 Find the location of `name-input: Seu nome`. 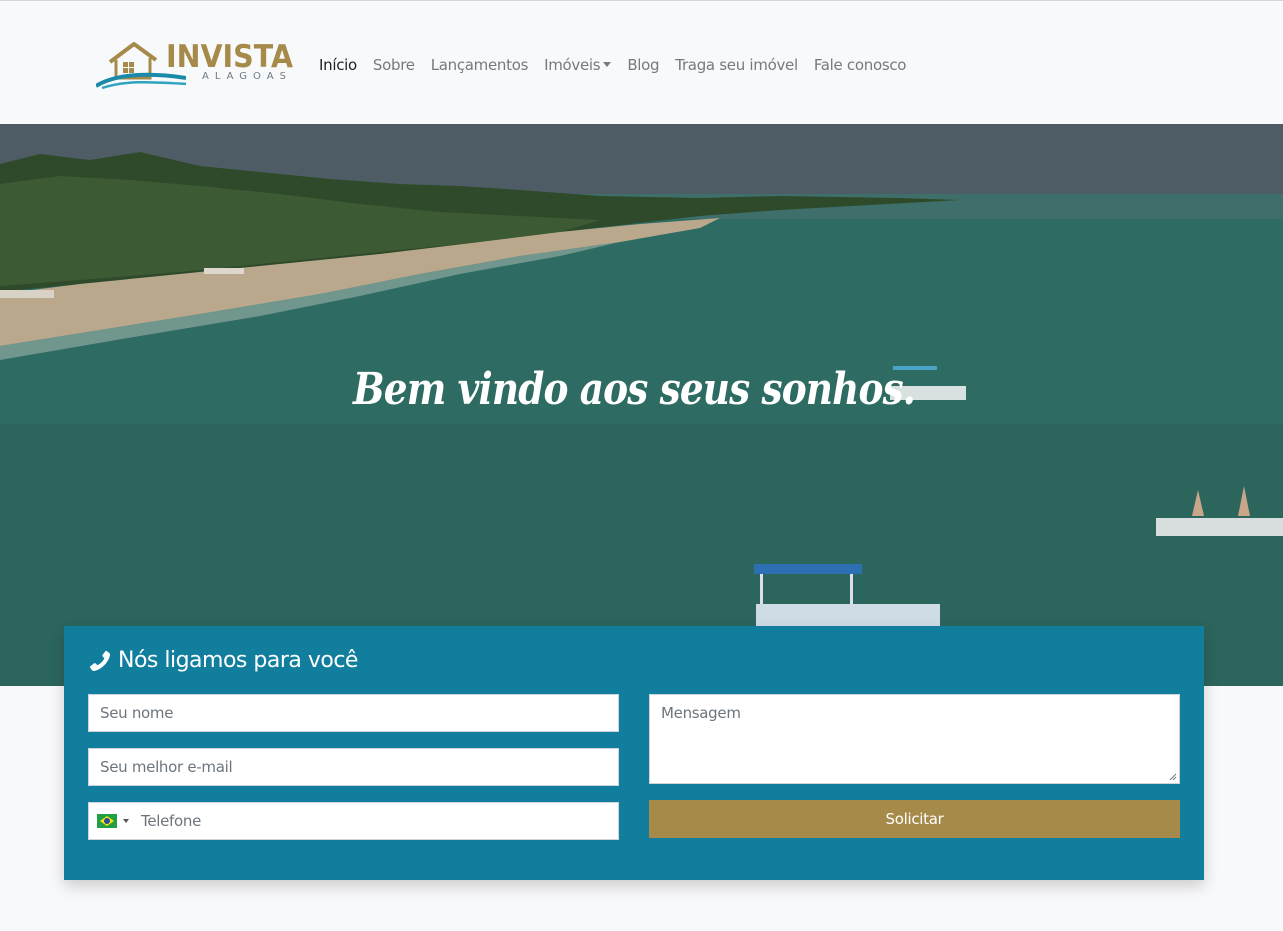

name-input: Seu nome is located at coordinates (353, 713).